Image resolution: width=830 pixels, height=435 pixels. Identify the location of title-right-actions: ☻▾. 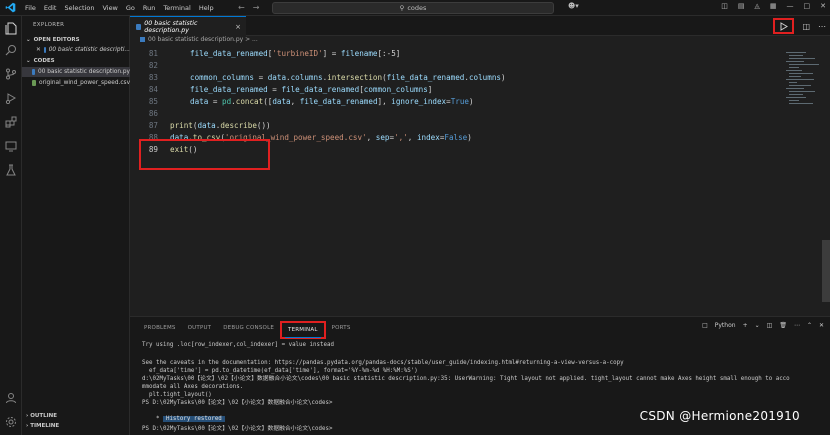
(573, 6).